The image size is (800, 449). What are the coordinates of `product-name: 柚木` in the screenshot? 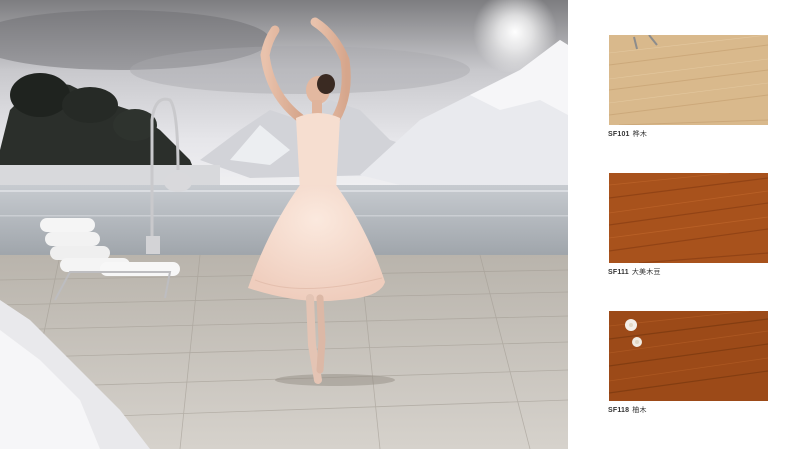 It's located at (639, 410).